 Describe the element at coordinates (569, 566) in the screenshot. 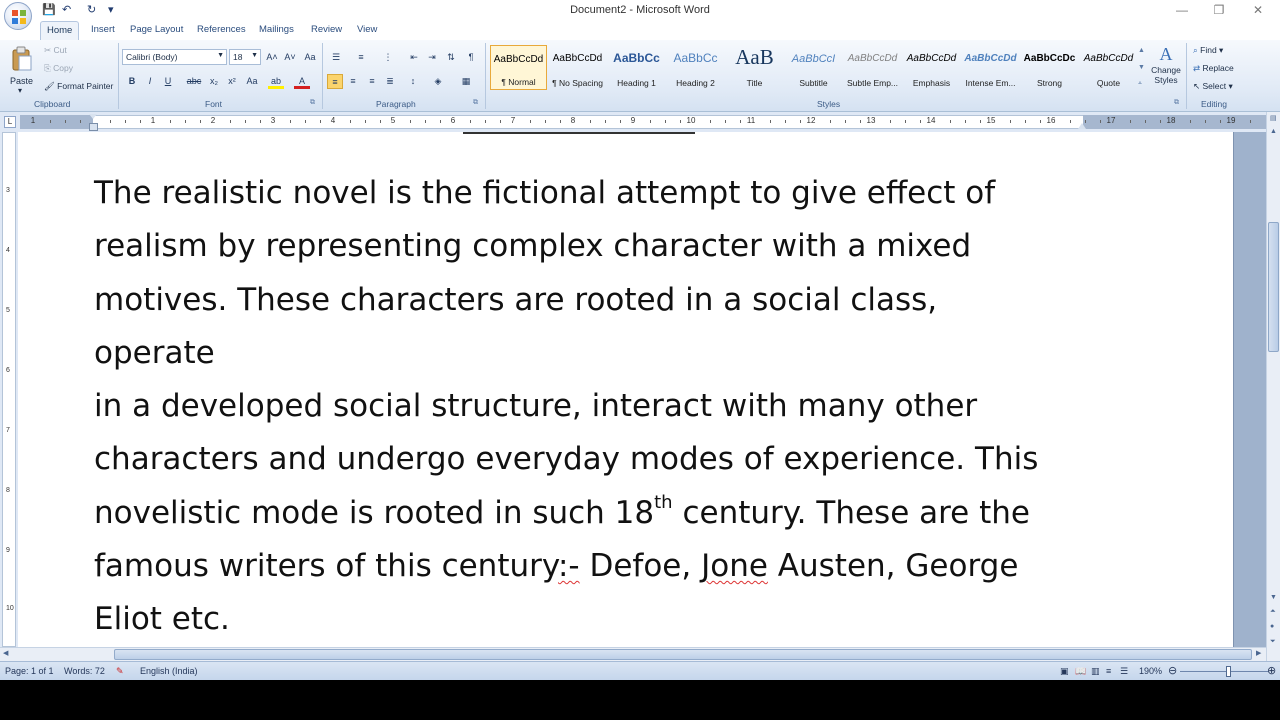

I see `spelling-error-text: :-` at that location.